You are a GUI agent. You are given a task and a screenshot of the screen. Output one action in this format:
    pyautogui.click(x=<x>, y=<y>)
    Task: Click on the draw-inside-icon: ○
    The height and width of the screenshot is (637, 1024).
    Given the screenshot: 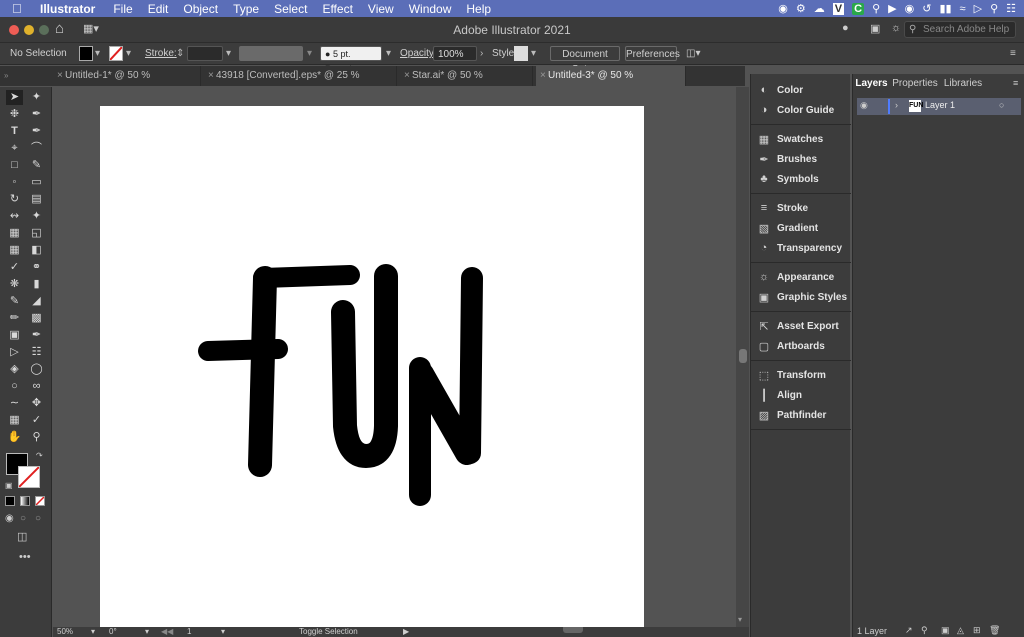 What is the action you would take?
    pyautogui.click(x=38, y=518)
    